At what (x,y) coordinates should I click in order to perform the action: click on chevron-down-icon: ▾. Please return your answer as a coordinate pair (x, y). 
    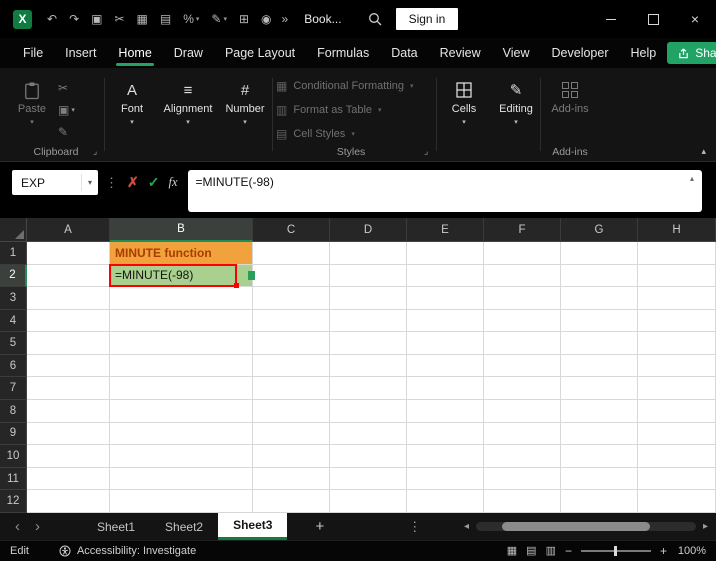
    Looking at the image, I should click on (89, 182).